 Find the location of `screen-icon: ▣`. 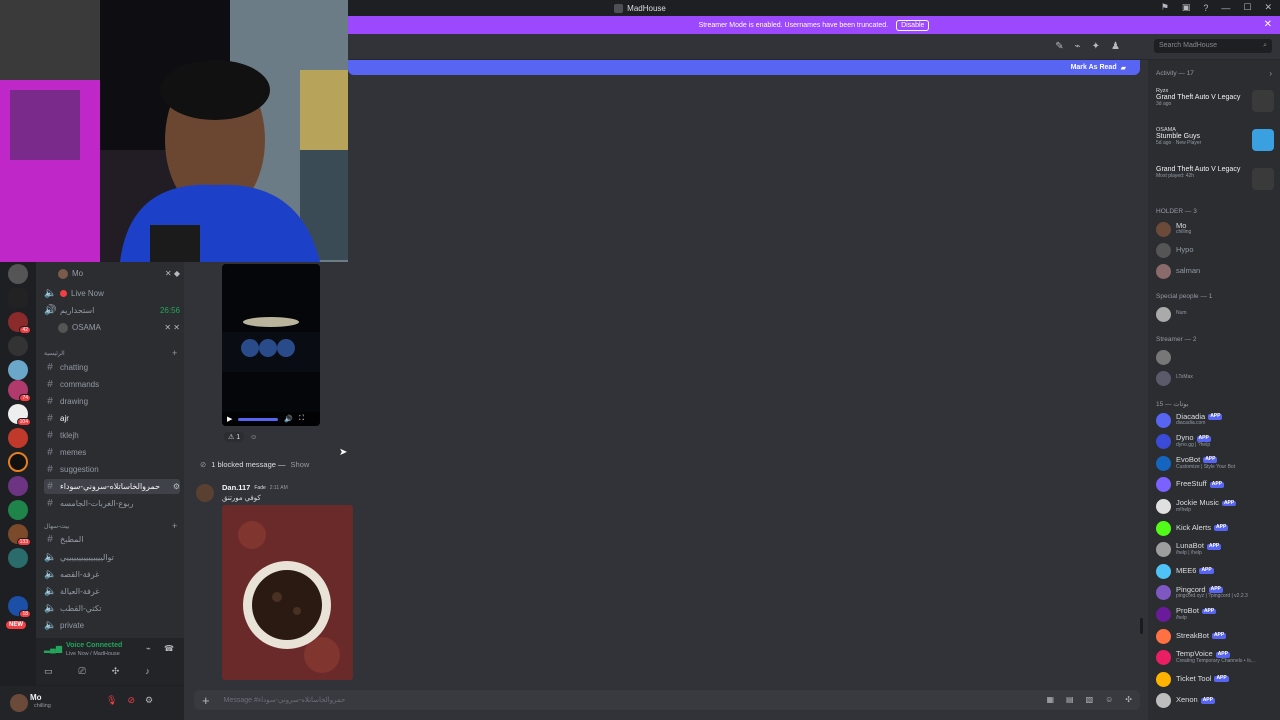

screen-icon: ▣ is located at coordinates (1186, 7).